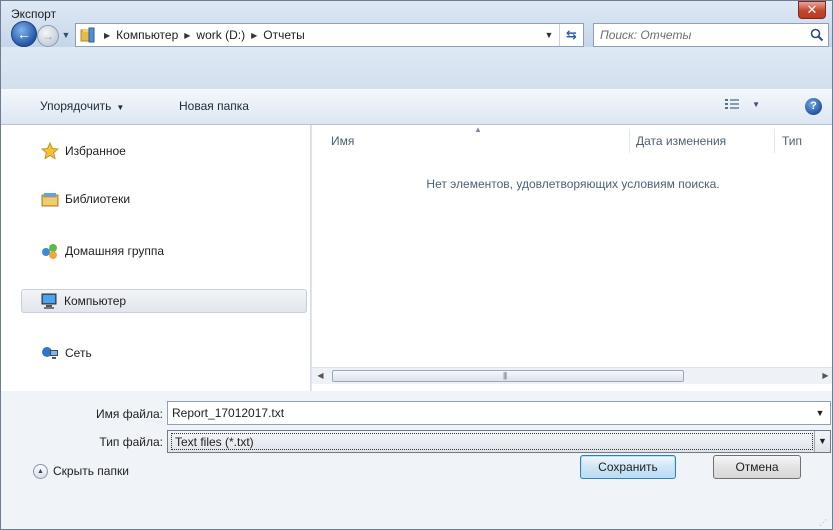 The height and width of the screenshot is (530, 833). I want to click on sidebar-item-homegroup: Домашняя группа, so click(102, 251).